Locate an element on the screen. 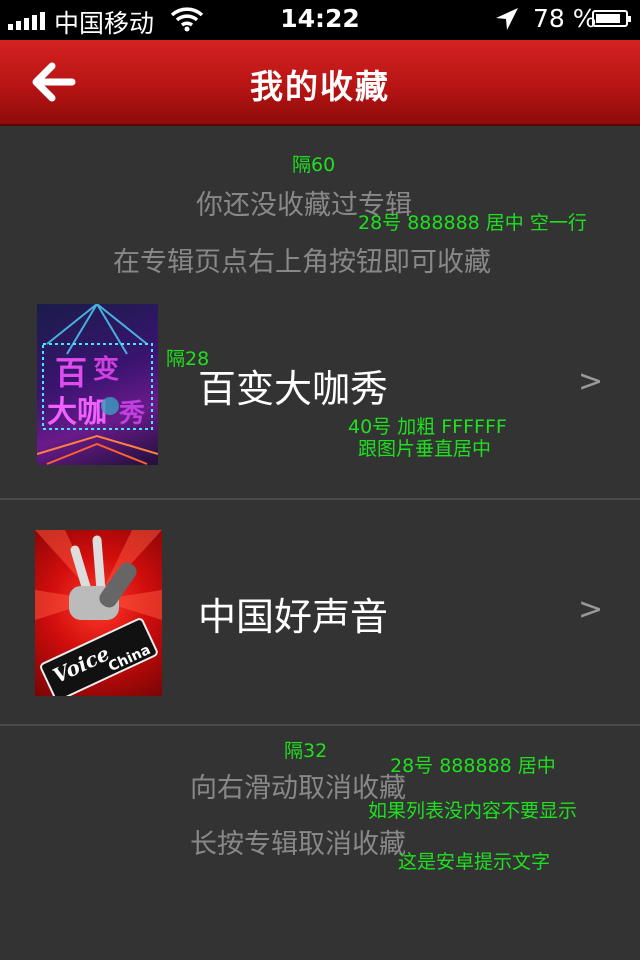 The height and width of the screenshot is (960, 640). annotation-gap32: 隔32 is located at coordinates (306, 751).